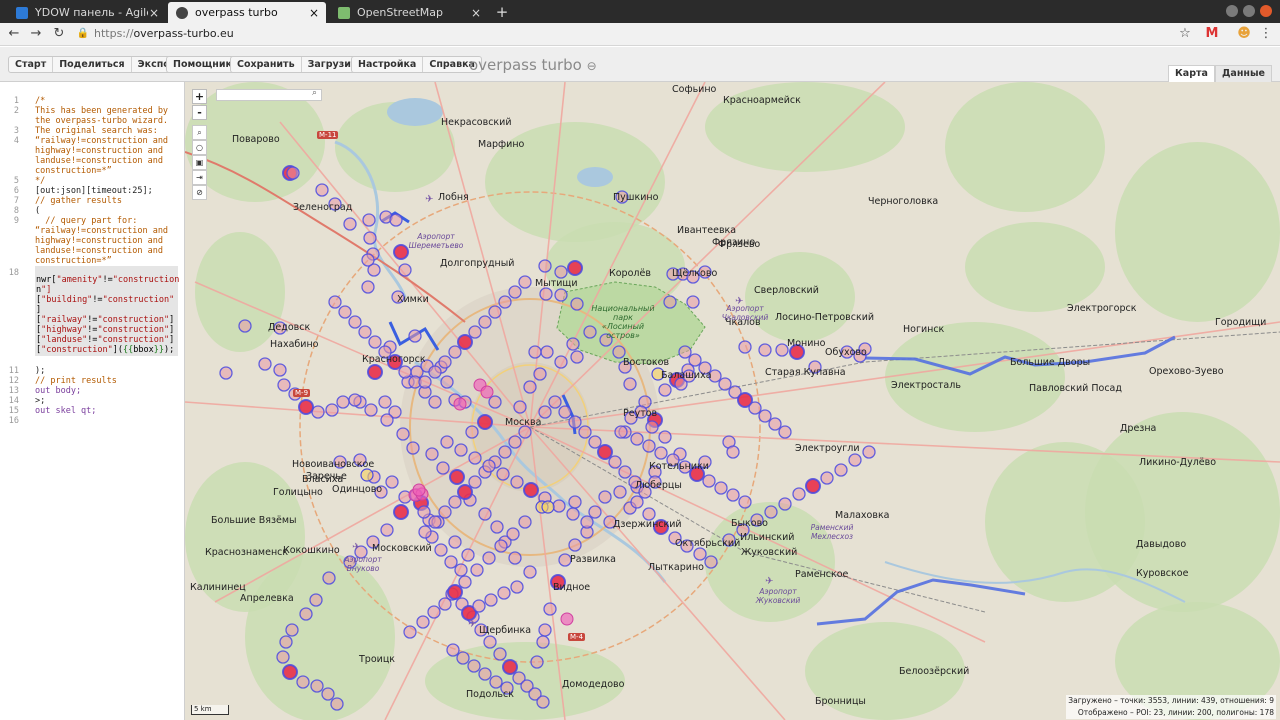 The height and width of the screenshot is (720, 1280). I want to click on share-button: Поделиться, so click(92, 64).